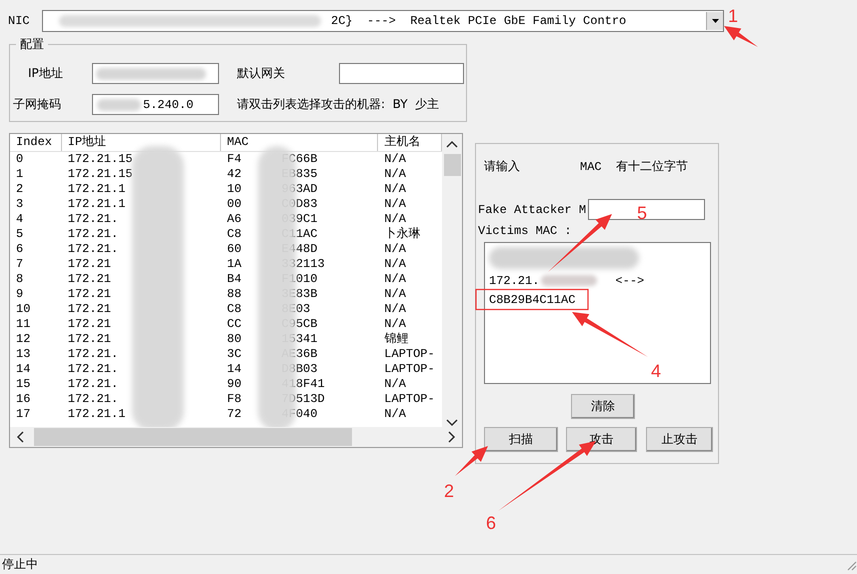  Describe the element at coordinates (521, 439) in the screenshot. I see `action-button: 扫描` at that location.